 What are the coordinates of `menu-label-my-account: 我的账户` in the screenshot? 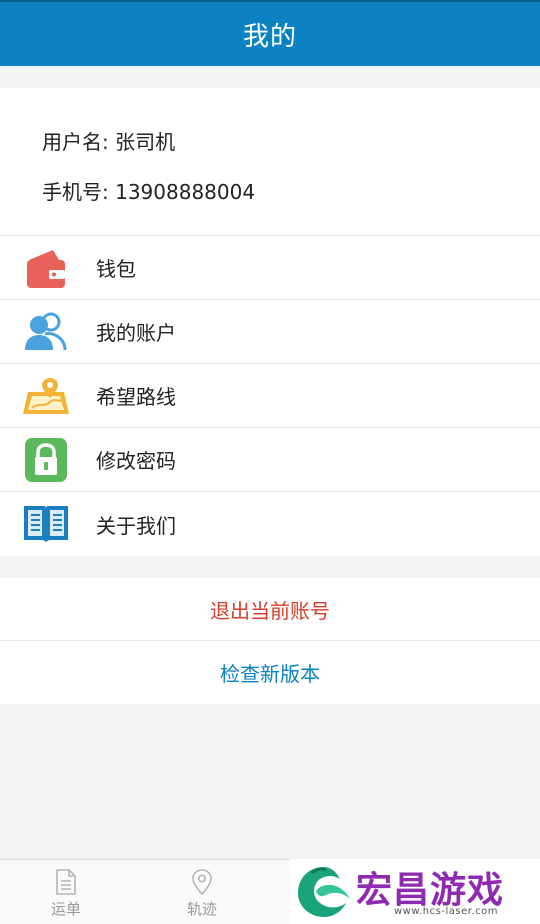 It's located at (136, 333).